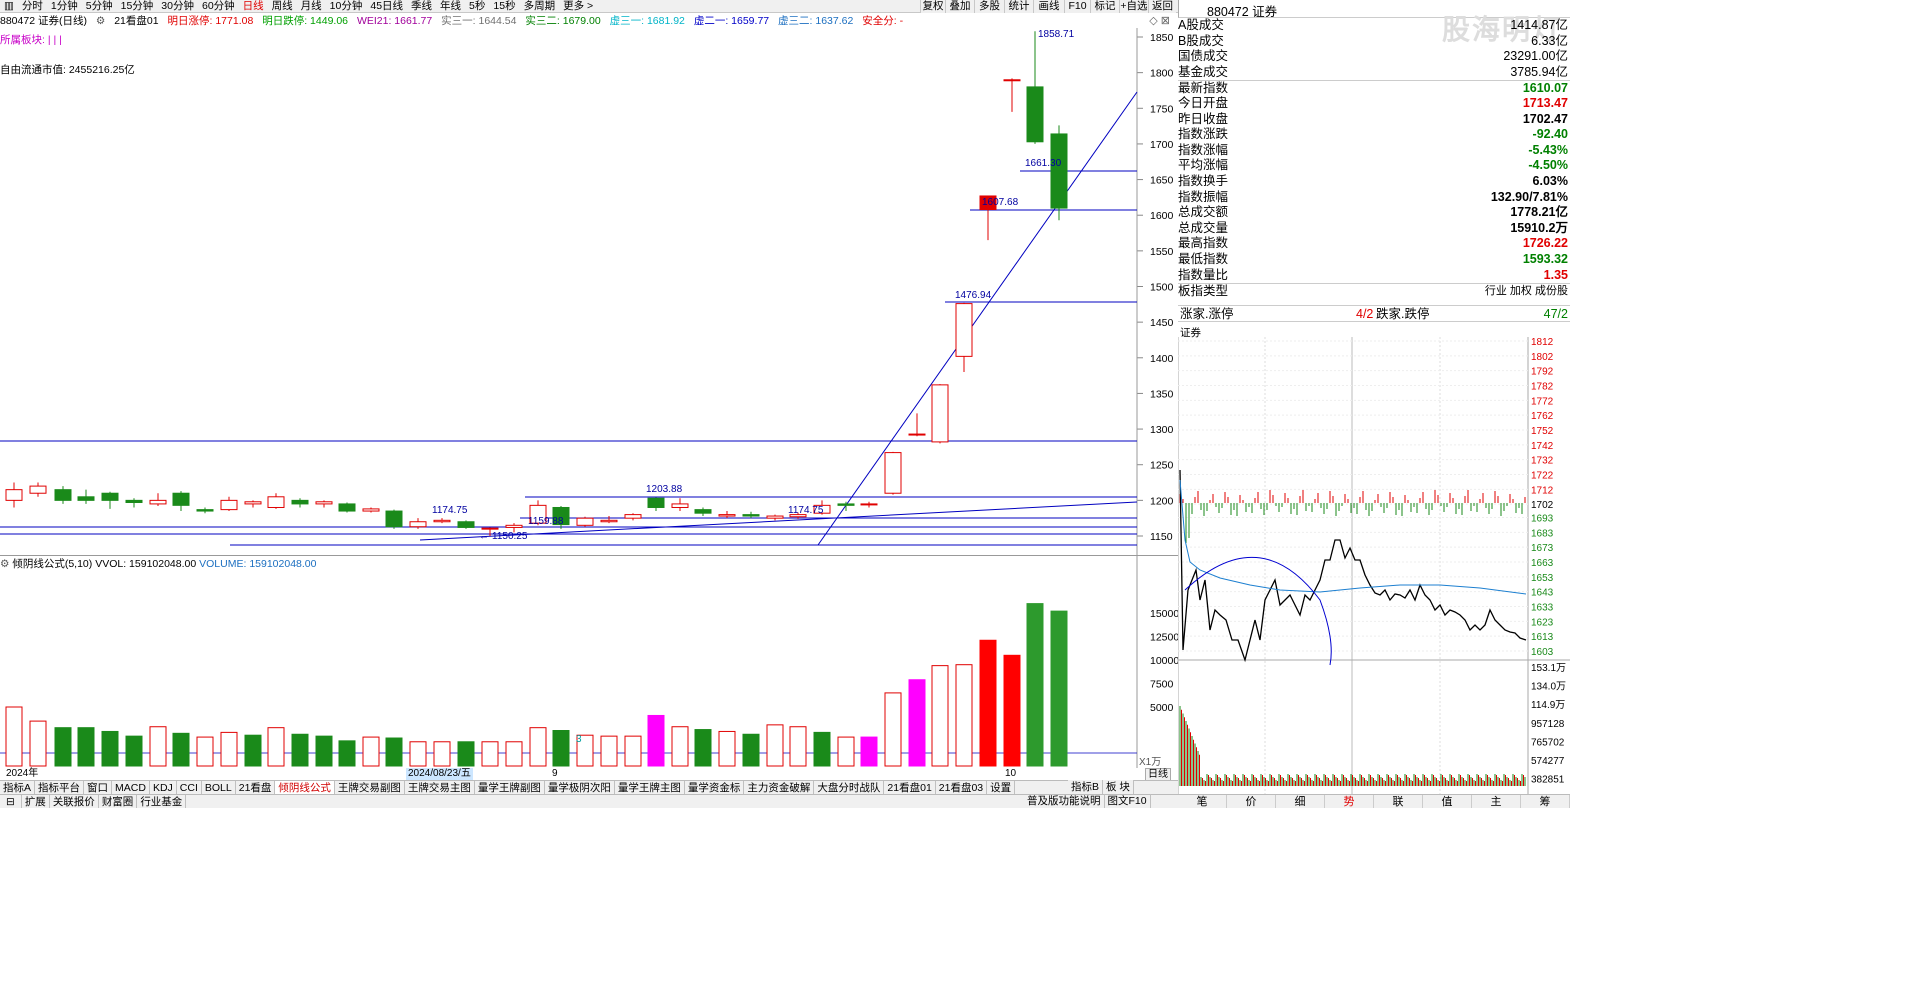  What do you see at coordinates (1349, 801) in the screenshot?
I see `intraday-tab-3: 势` at bounding box center [1349, 801].